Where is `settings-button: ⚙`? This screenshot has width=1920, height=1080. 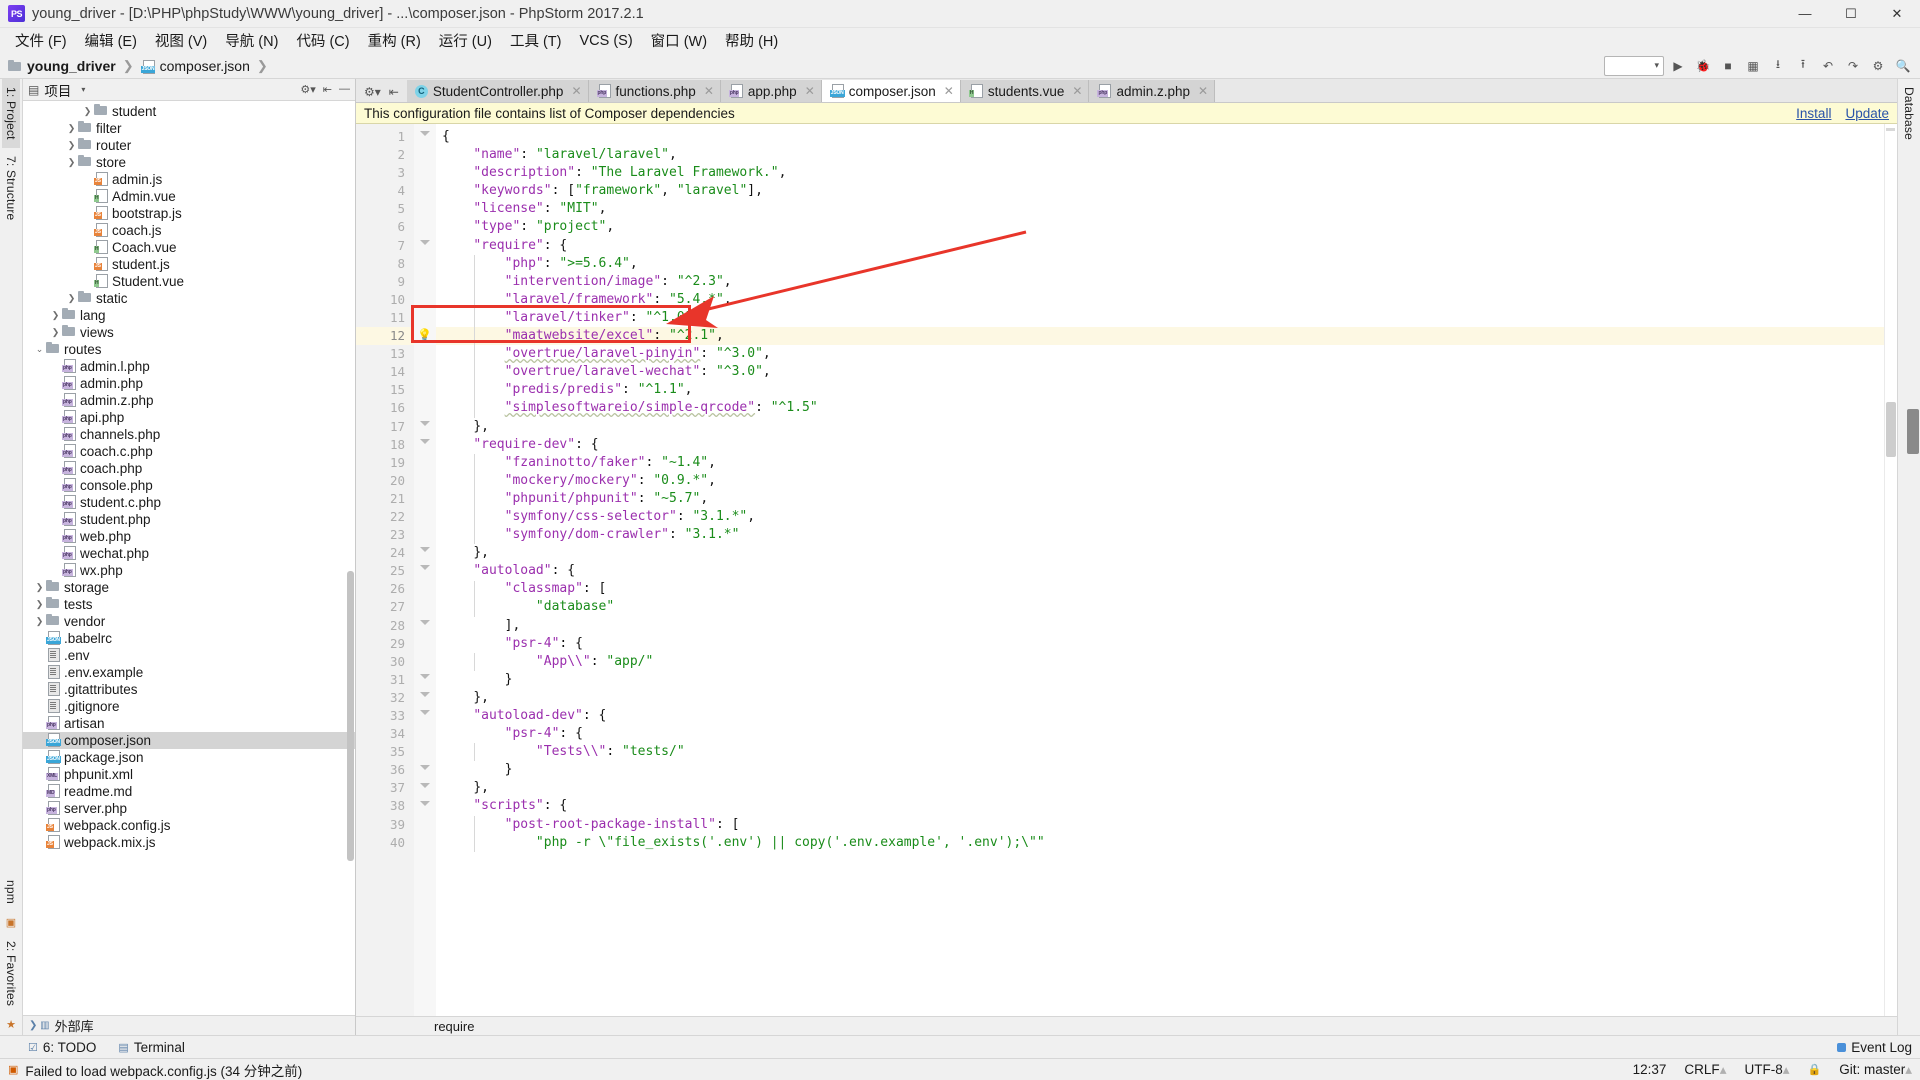
settings-button: ⚙ is located at coordinates (1878, 65).